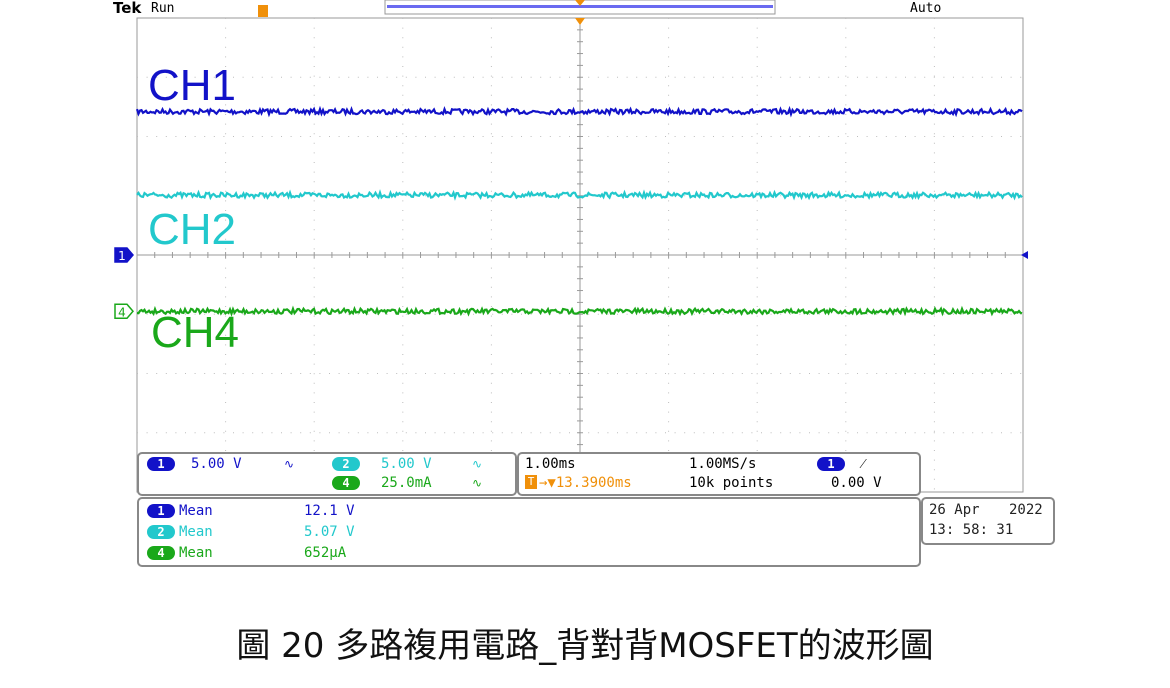 The height and width of the screenshot is (688, 1170). Describe the element at coordinates (329, 532) in the screenshot. I see `meas2-value: 5.07 V` at that location.